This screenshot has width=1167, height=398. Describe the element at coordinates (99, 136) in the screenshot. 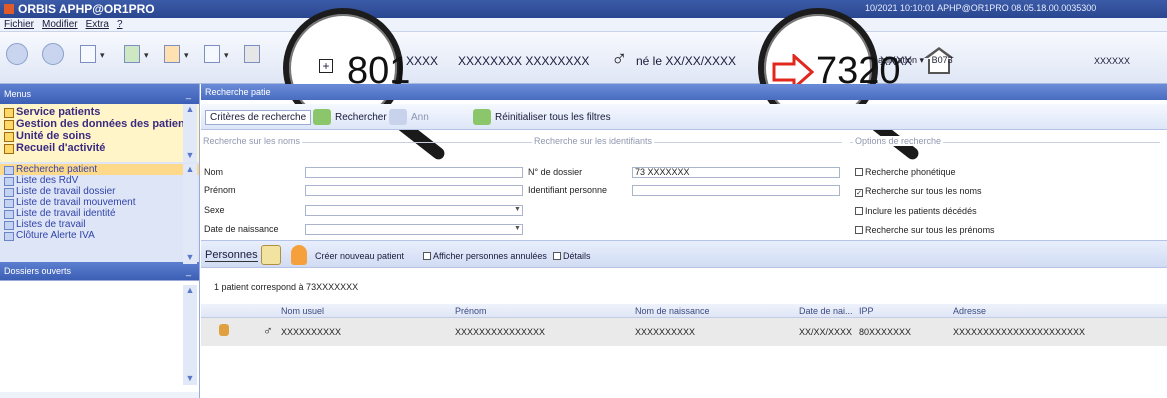

I see `module-unite-soins: Unité de soins` at that location.